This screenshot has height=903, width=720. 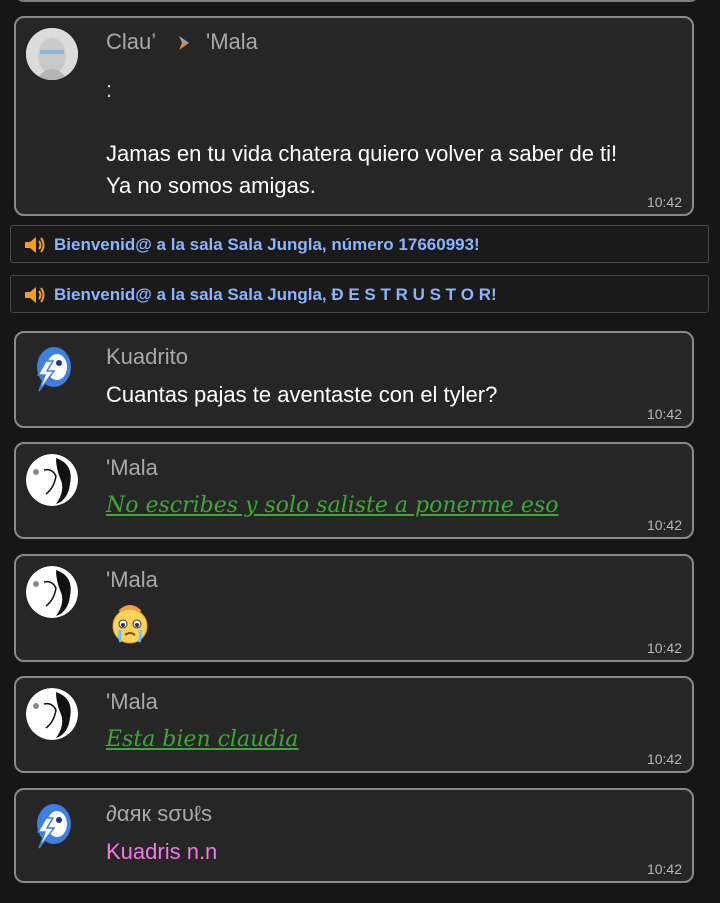 I want to click on recipient-name: 'Mala, so click(x=232, y=42).